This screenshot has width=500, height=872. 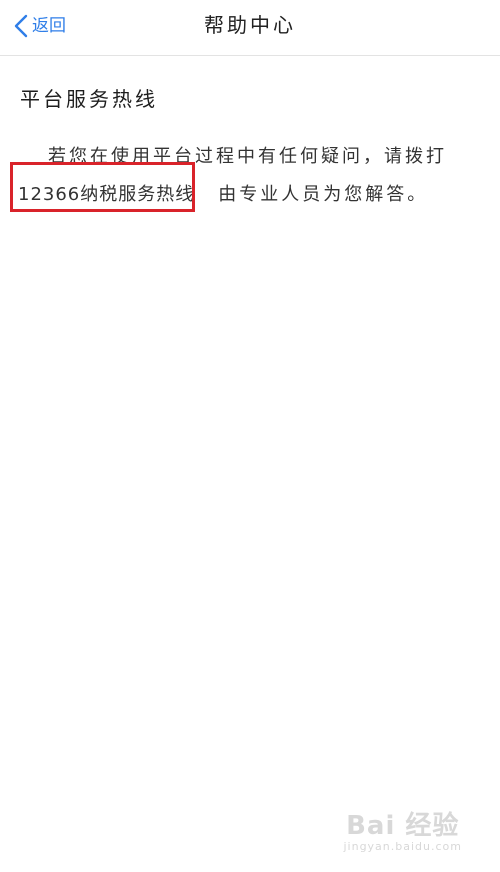 I want to click on baidu-jingyan-watermark: Bai 经验 jingyan.baidu.com, so click(x=402, y=833).